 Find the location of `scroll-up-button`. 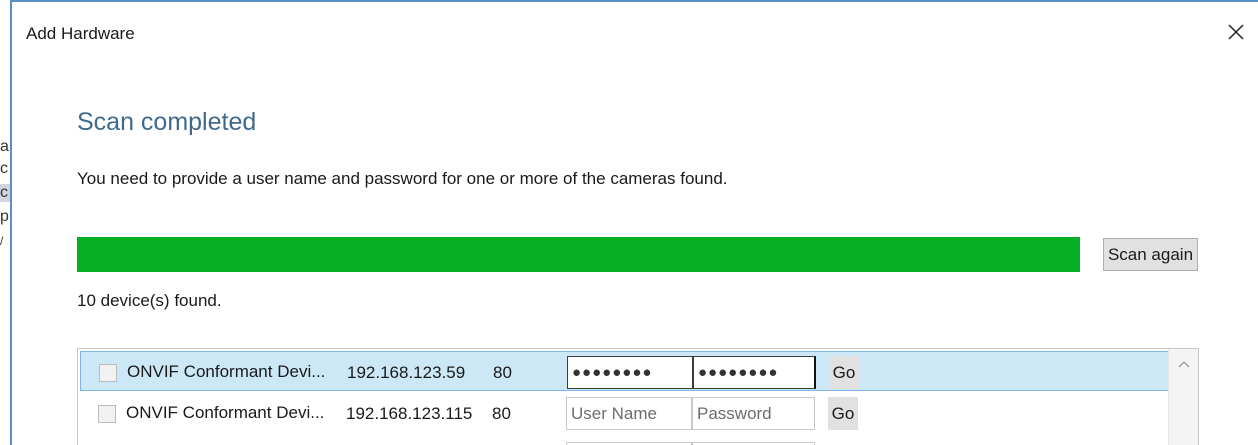

scroll-up-button is located at coordinates (1184, 364).